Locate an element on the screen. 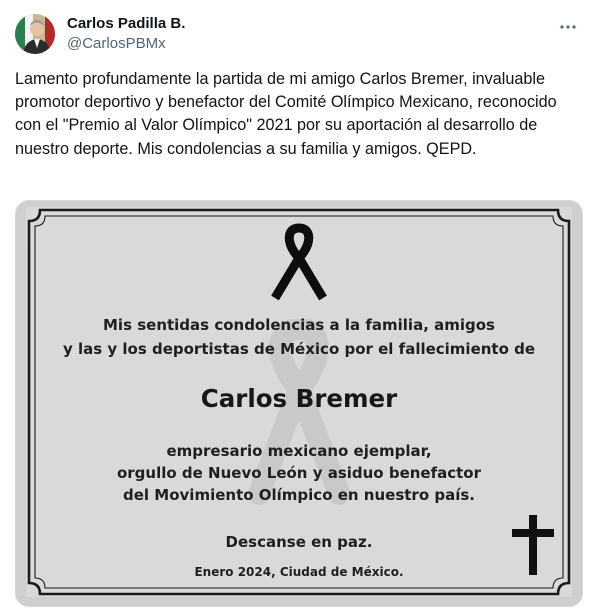 The image size is (594, 609). date-place-line: Enero 2024, Ciudad de México. is located at coordinates (299, 572).